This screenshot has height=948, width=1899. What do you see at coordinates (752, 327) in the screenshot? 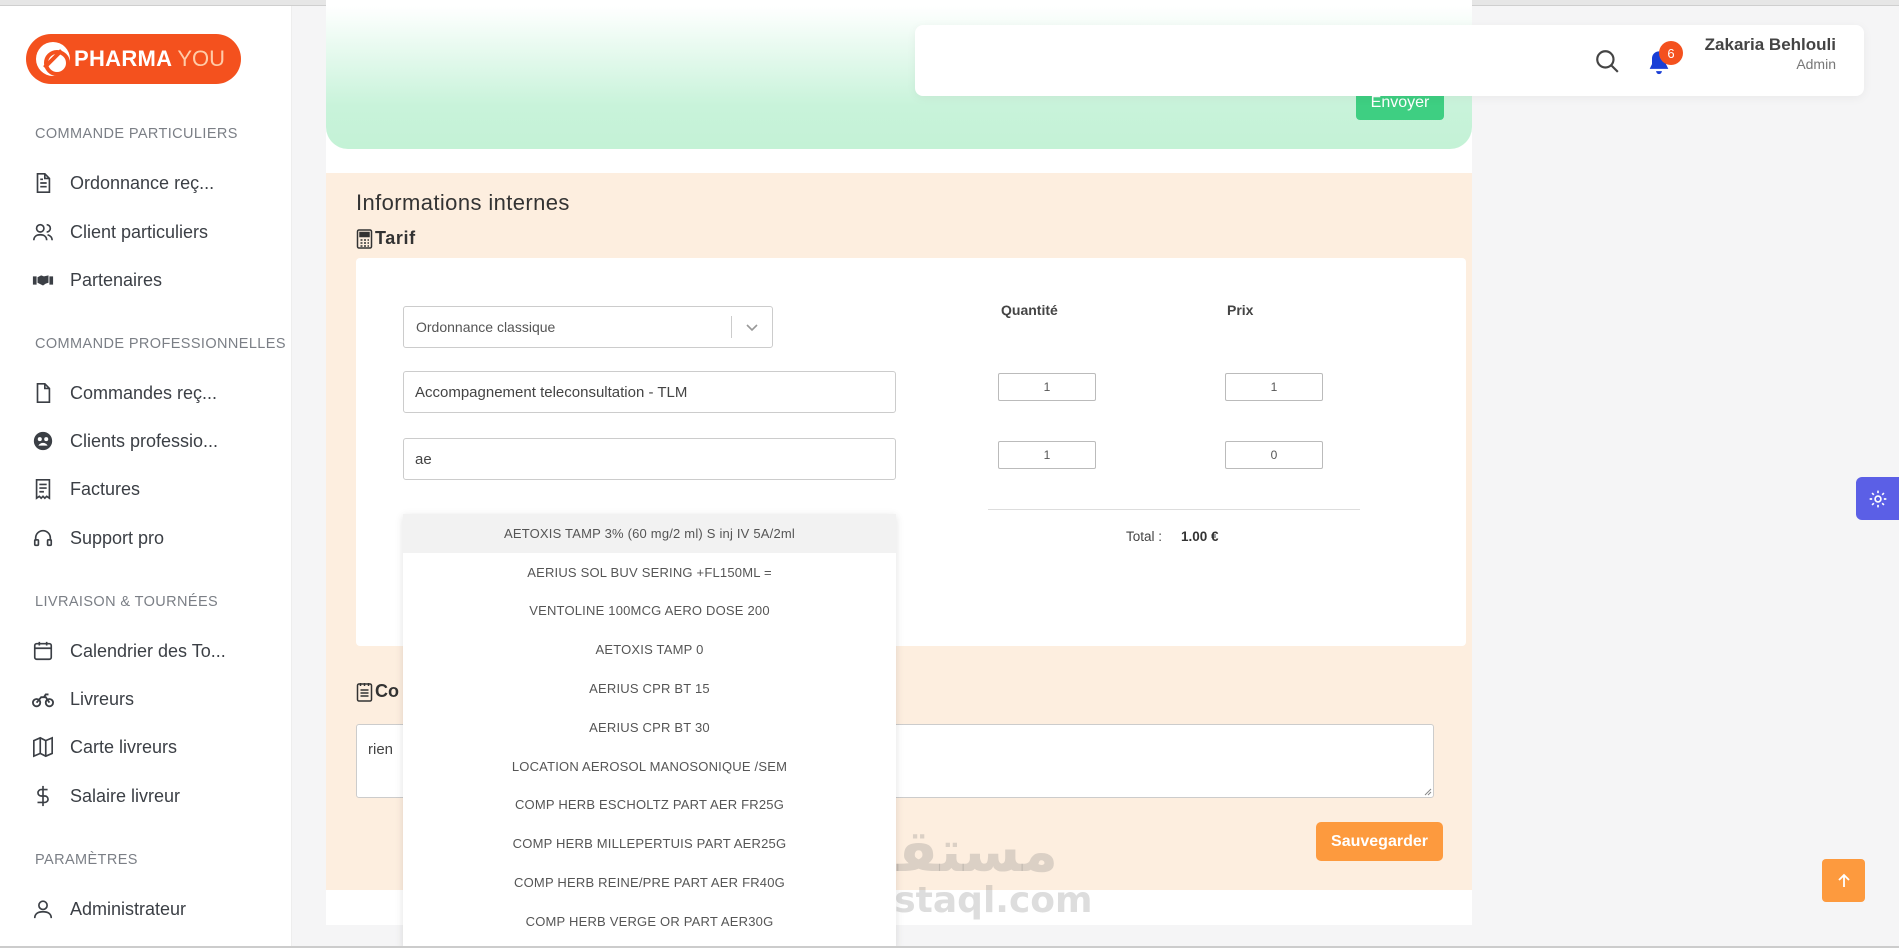
I see `chevron-down-icon` at bounding box center [752, 327].